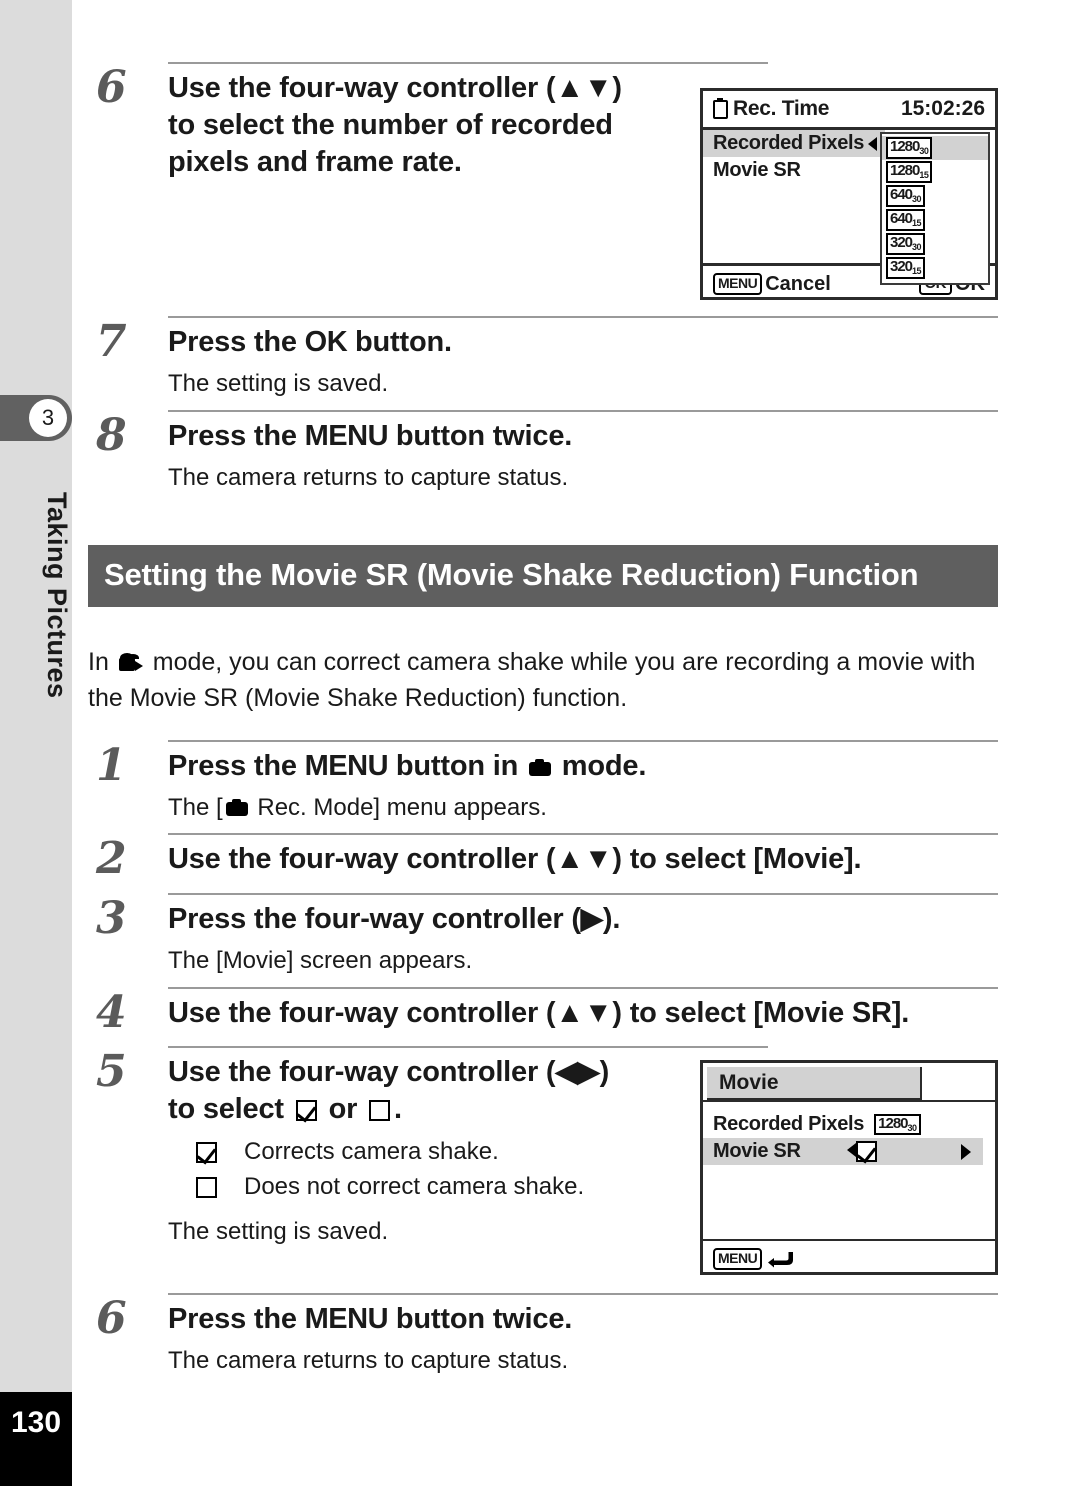  What do you see at coordinates (935, 196) in the screenshot?
I see `resolution-option: 64030` at bounding box center [935, 196].